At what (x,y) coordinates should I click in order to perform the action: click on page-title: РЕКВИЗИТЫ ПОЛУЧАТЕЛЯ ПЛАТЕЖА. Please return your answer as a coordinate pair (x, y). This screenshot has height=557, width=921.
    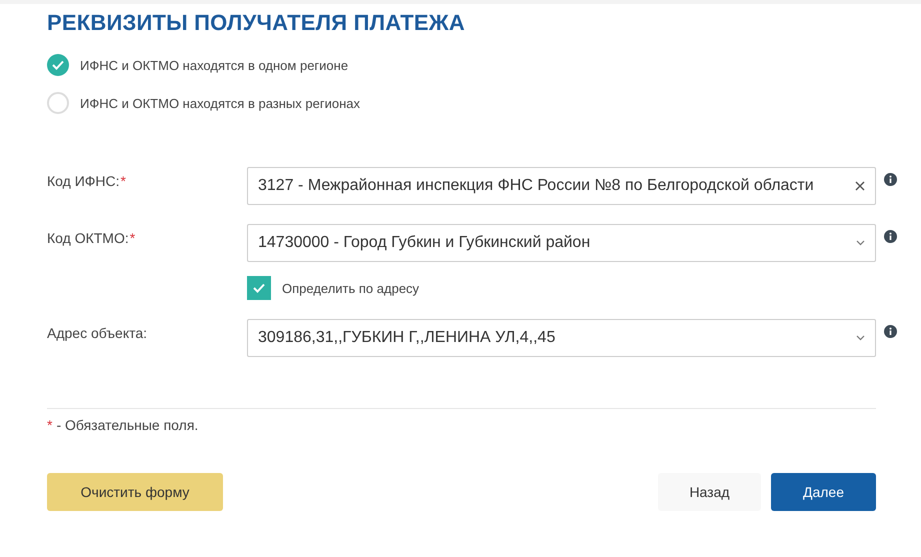
    Looking at the image, I should click on (256, 23).